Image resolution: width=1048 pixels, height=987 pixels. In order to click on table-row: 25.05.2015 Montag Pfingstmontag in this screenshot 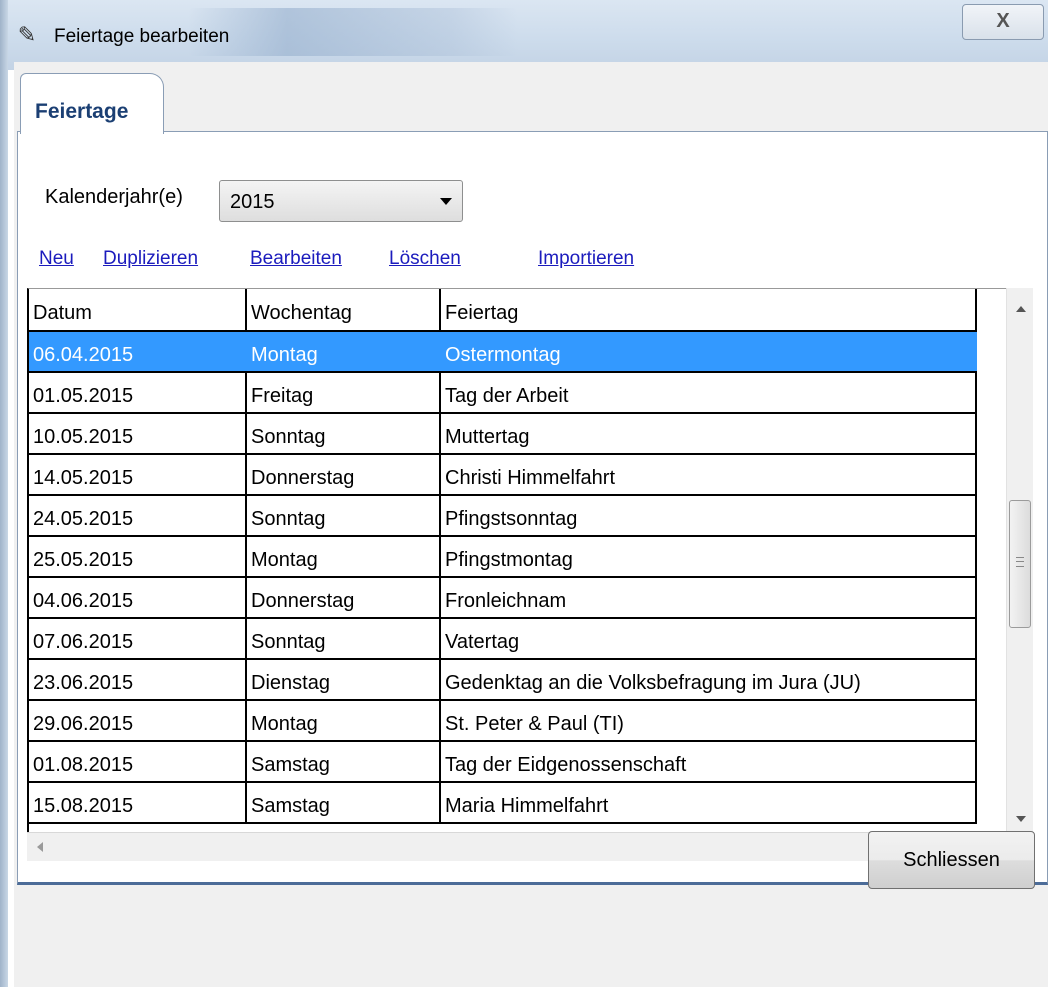, I will do `click(503, 557)`.